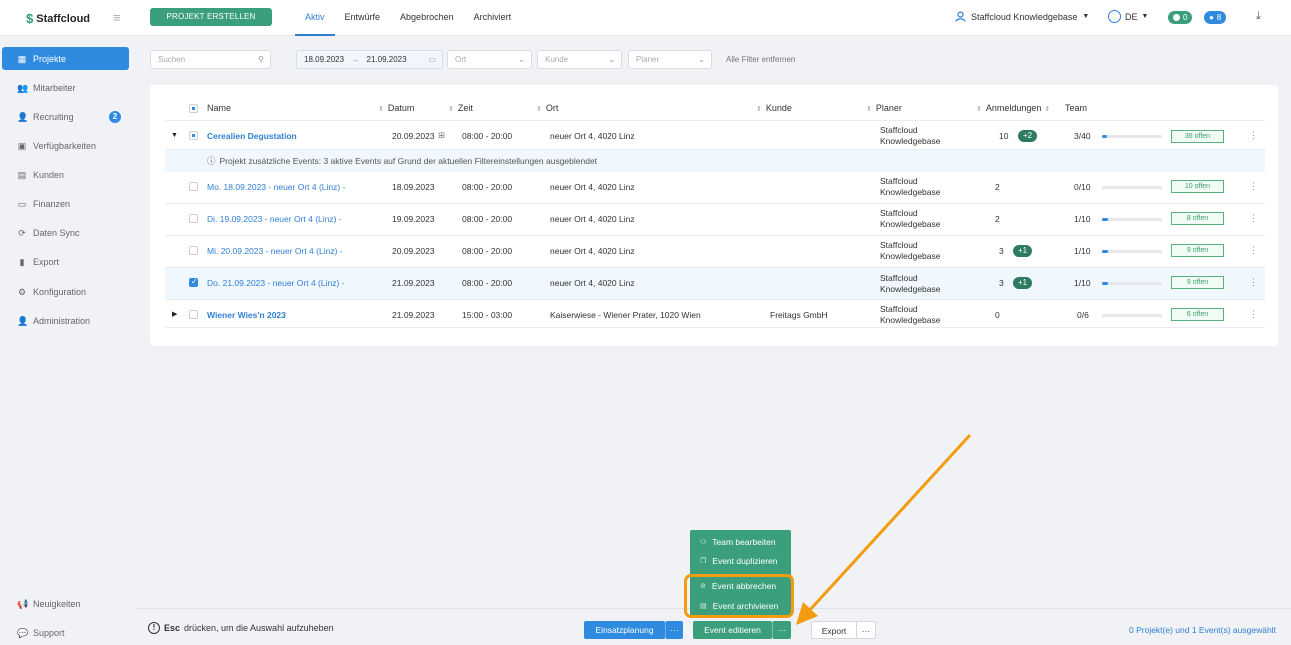 The image size is (1291, 645). I want to click on sidebar-item-support: 💬 Support, so click(65, 632).